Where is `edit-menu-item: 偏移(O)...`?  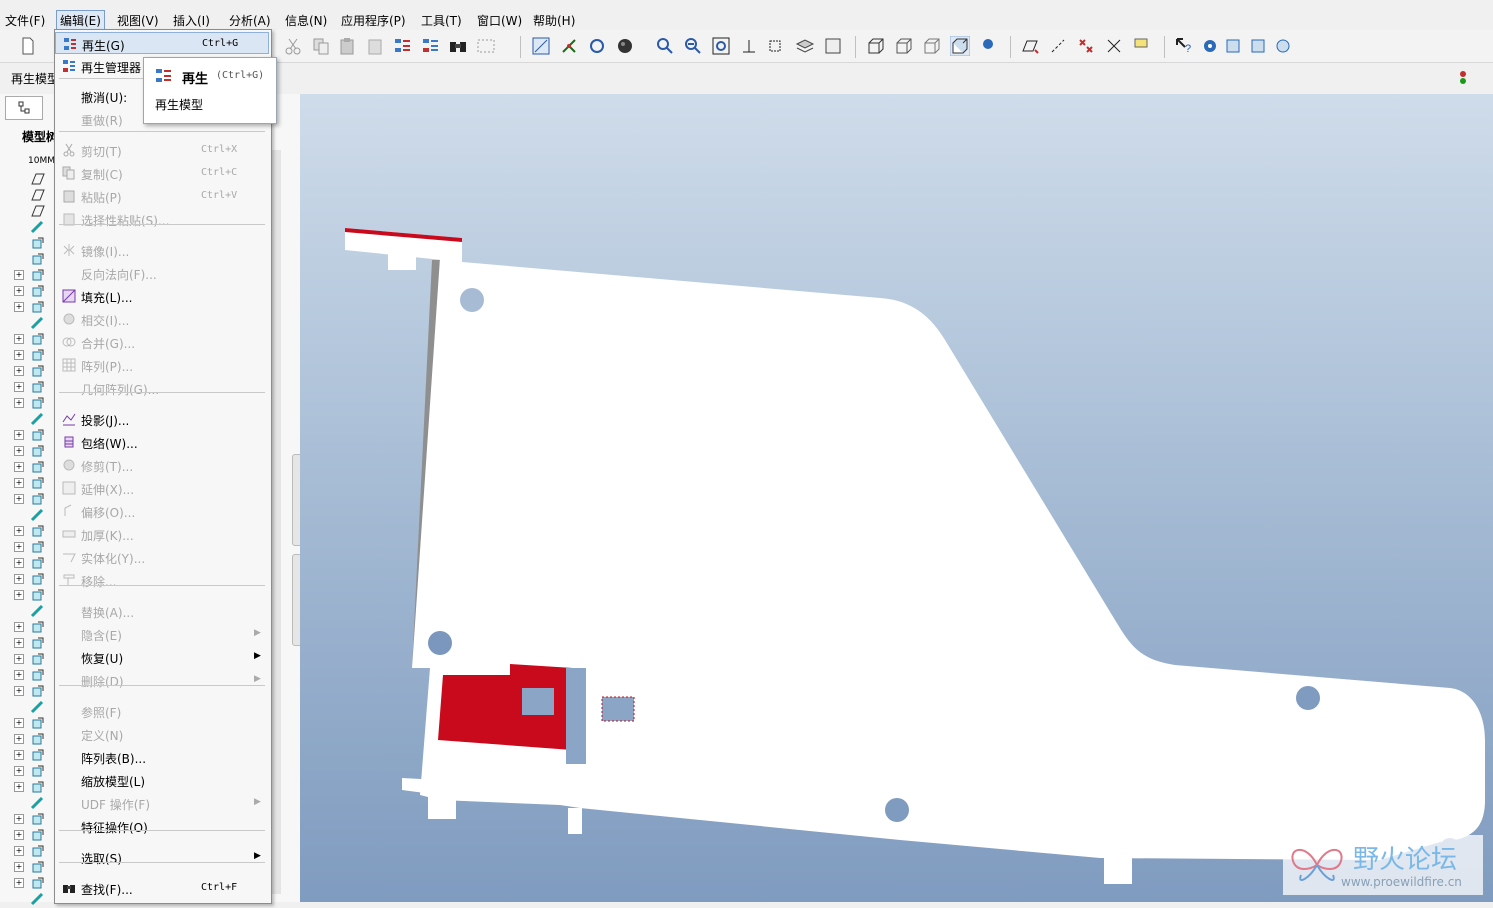
edit-menu-item: 偏移(O)... is located at coordinates (162, 511).